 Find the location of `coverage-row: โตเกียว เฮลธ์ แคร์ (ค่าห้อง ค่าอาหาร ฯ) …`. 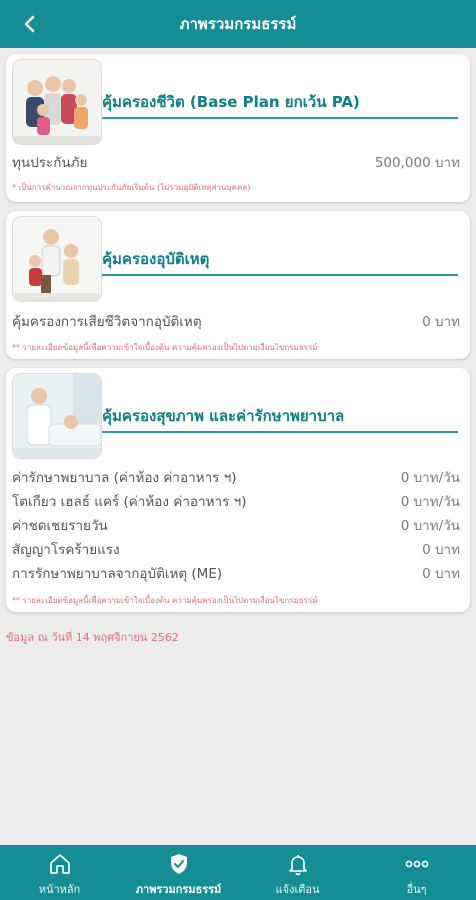

coverage-row: โตเกียว เฮลธ์ แคร์ (ค่าห้อง ค่าอาหาร ฯ) … is located at coordinates (236, 501).